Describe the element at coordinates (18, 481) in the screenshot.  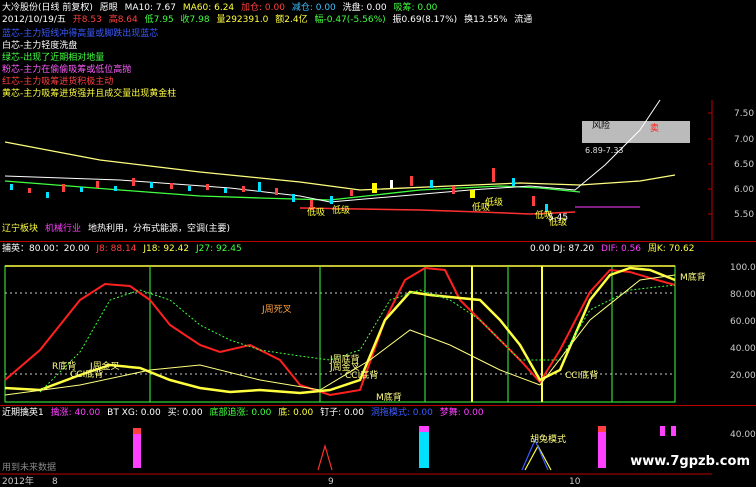
I see `x-label: 2012年` at that location.